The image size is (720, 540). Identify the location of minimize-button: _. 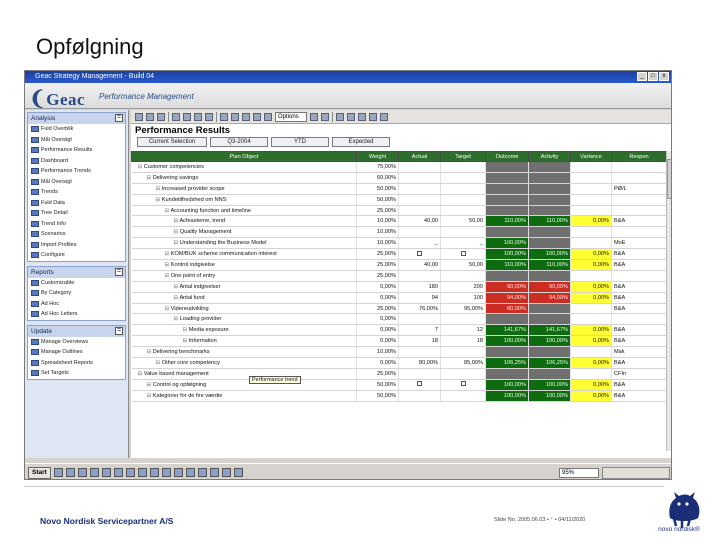
(642, 76).